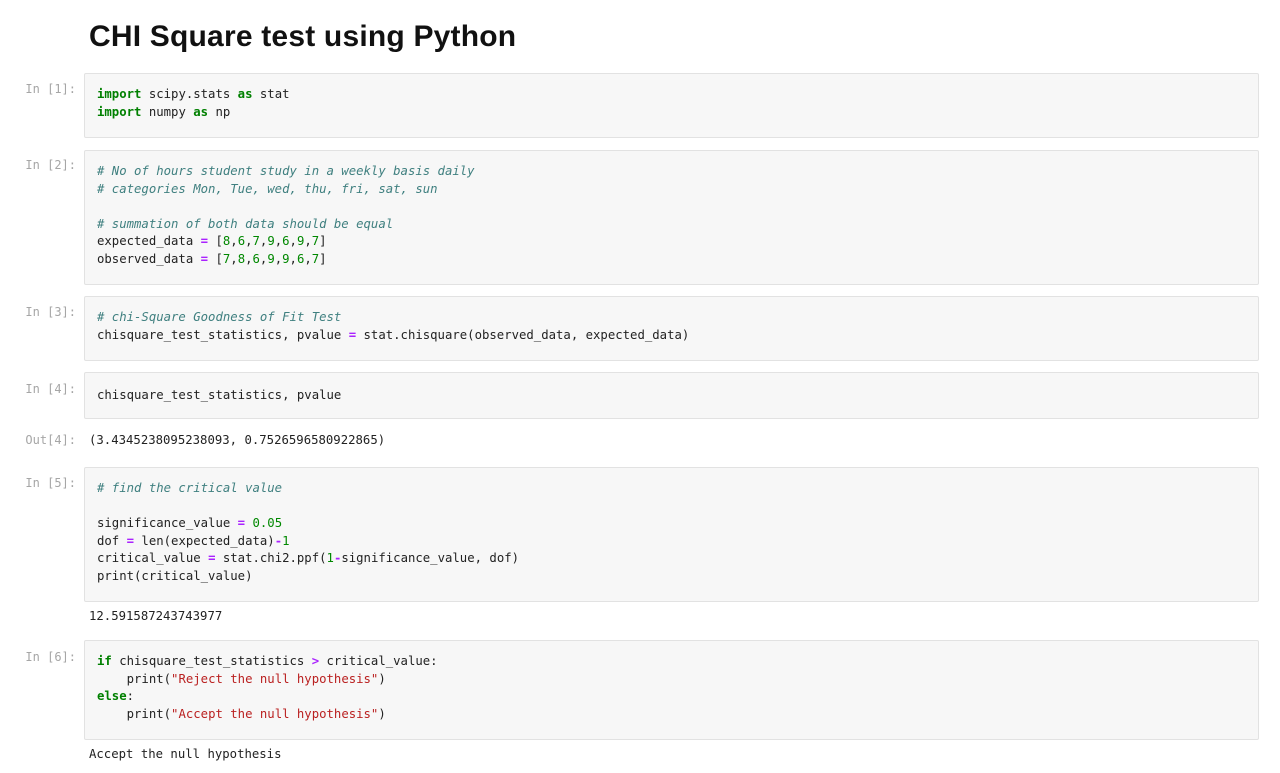 Image resolution: width=1280 pixels, height=773 pixels. What do you see at coordinates (219, 111) in the screenshot?
I see `code-text: np` at bounding box center [219, 111].